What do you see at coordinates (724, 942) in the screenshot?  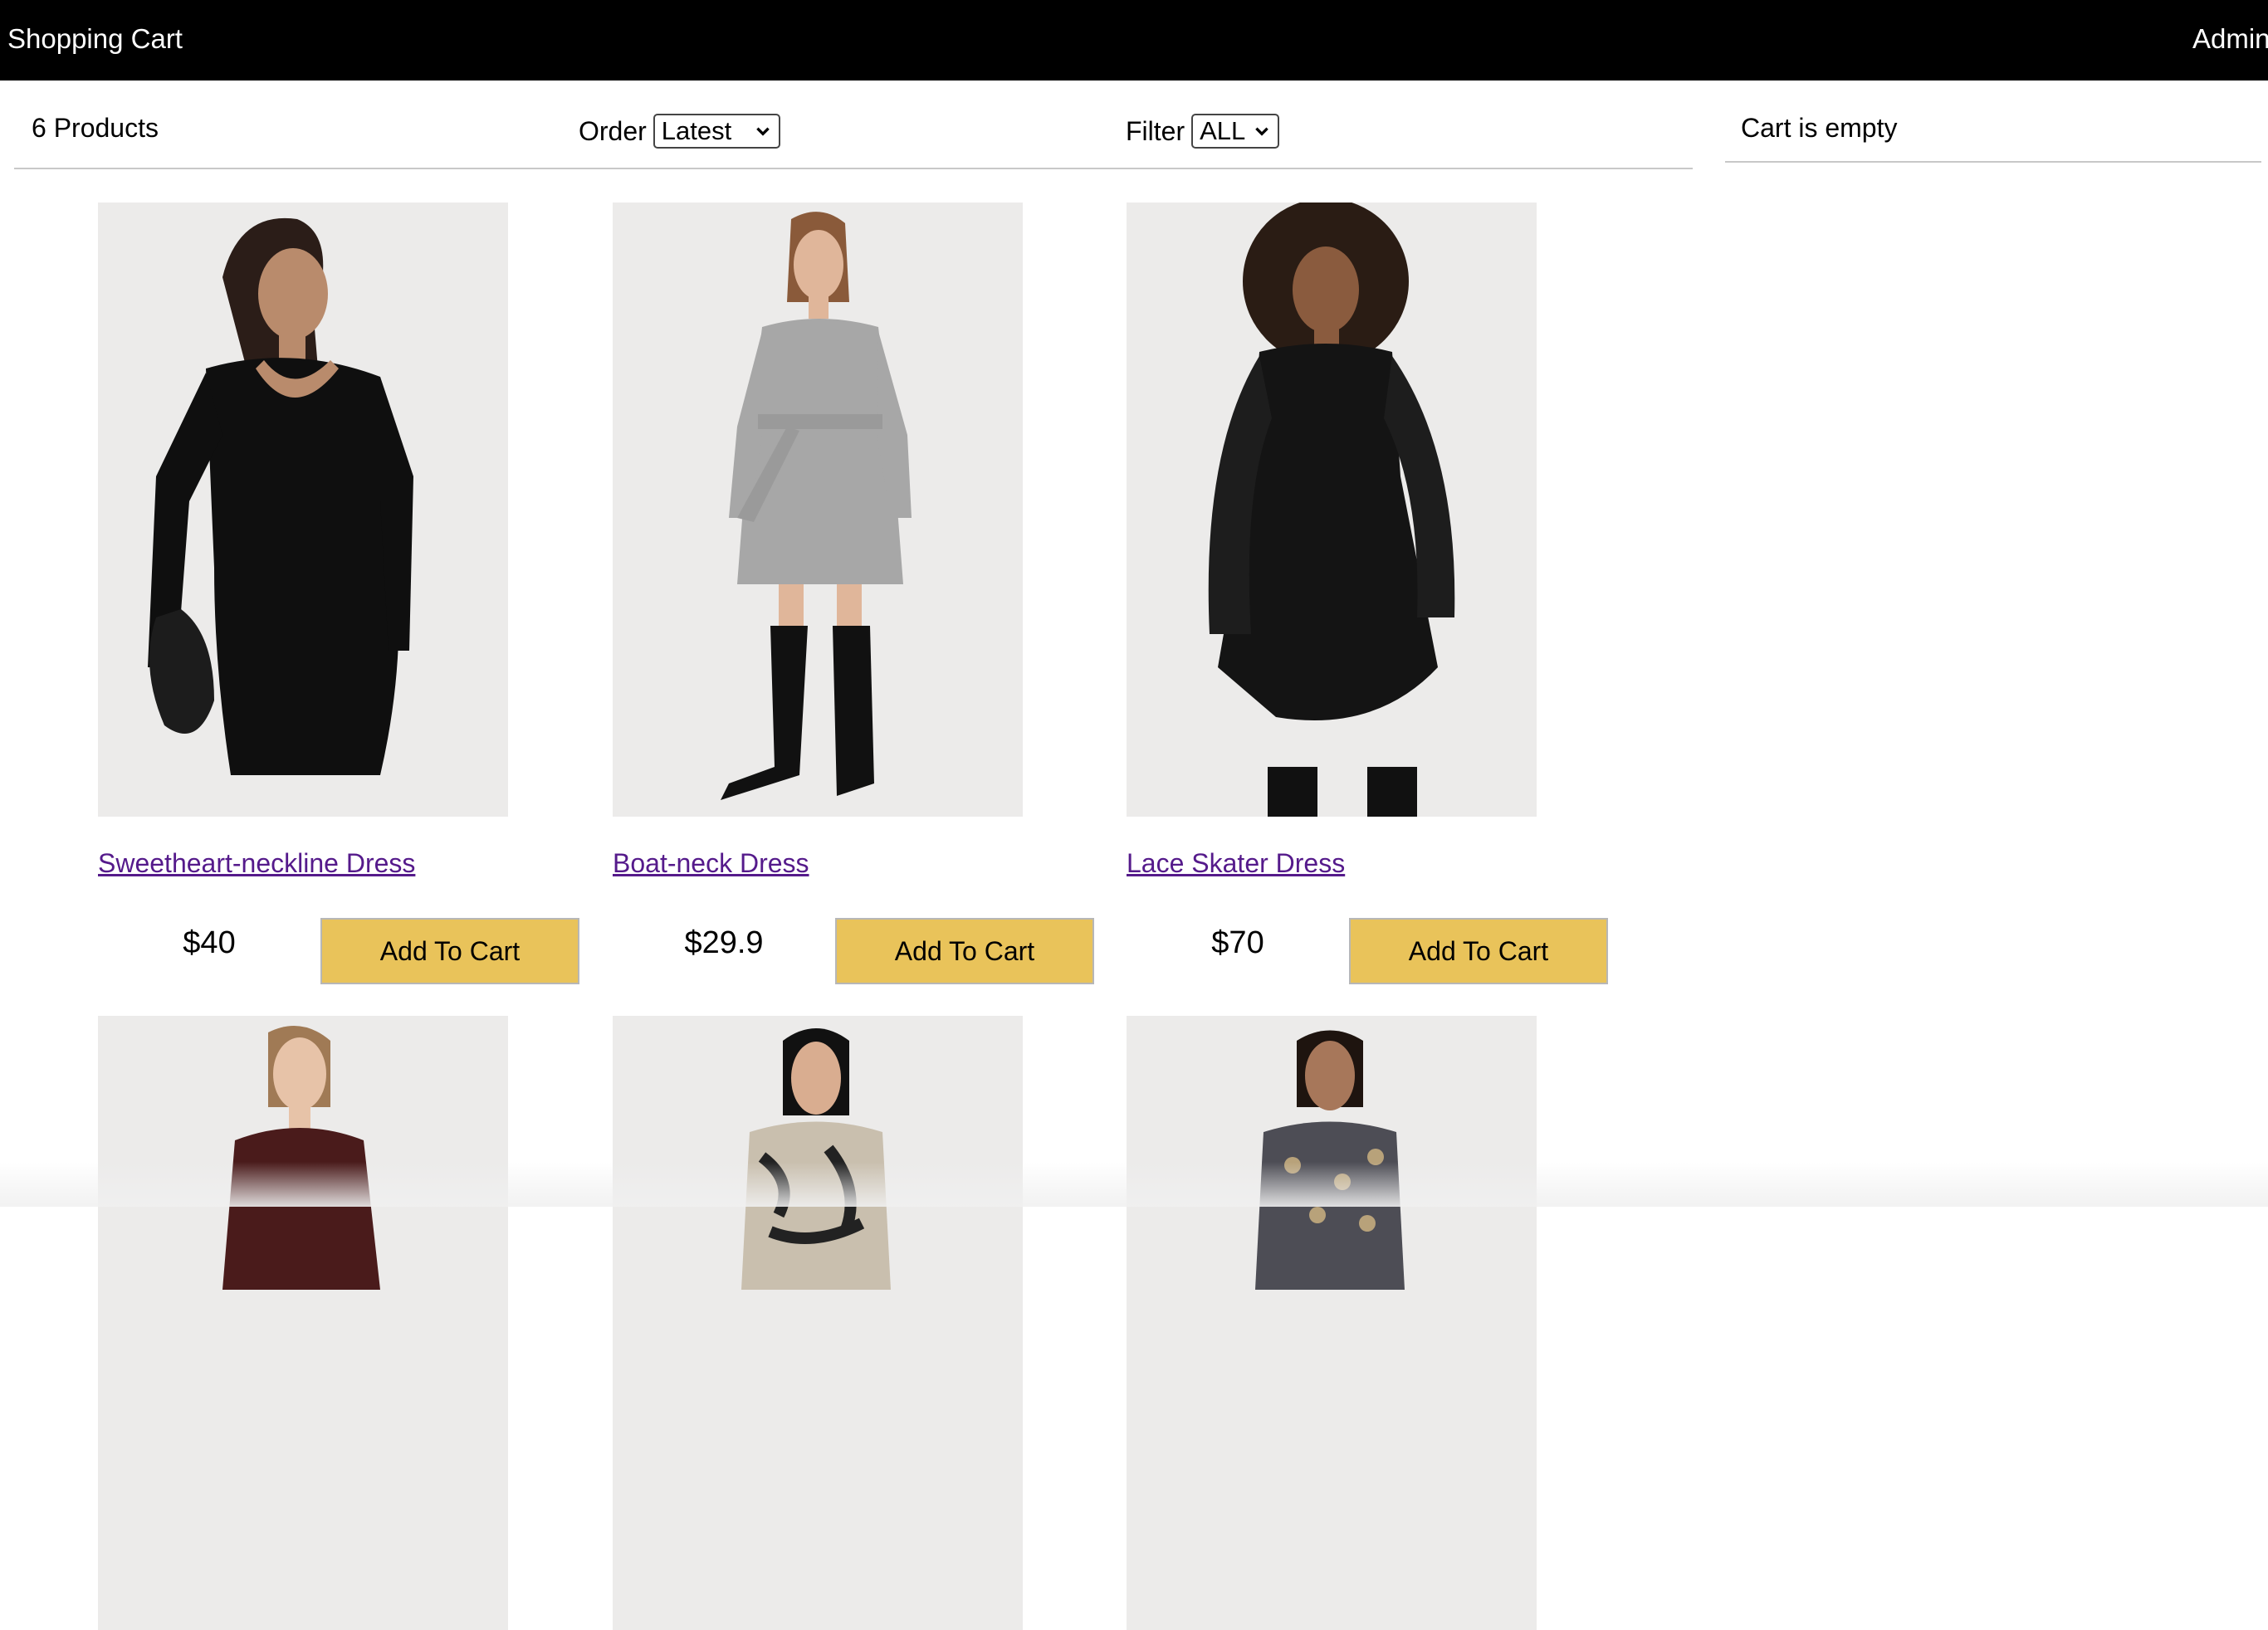 I see `product-price: $29.9` at bounding box center [724, 942].